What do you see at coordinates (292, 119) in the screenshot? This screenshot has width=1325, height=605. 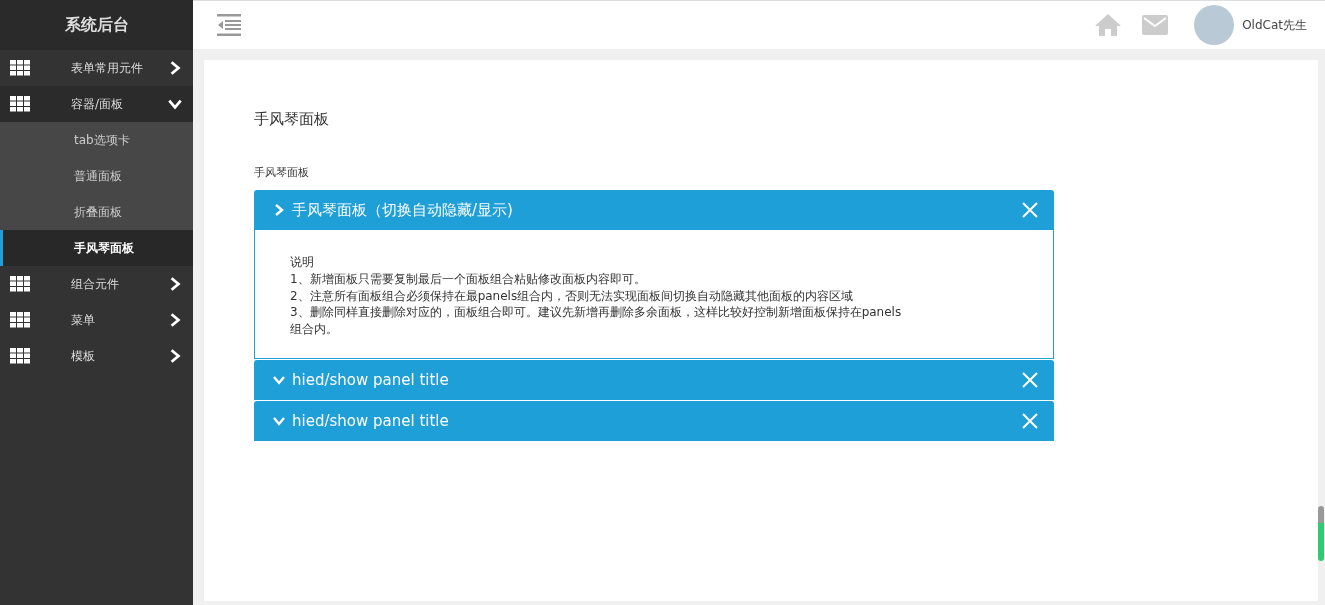 I see `page-title: 手风琴面板` at bounding box center [292, 119].